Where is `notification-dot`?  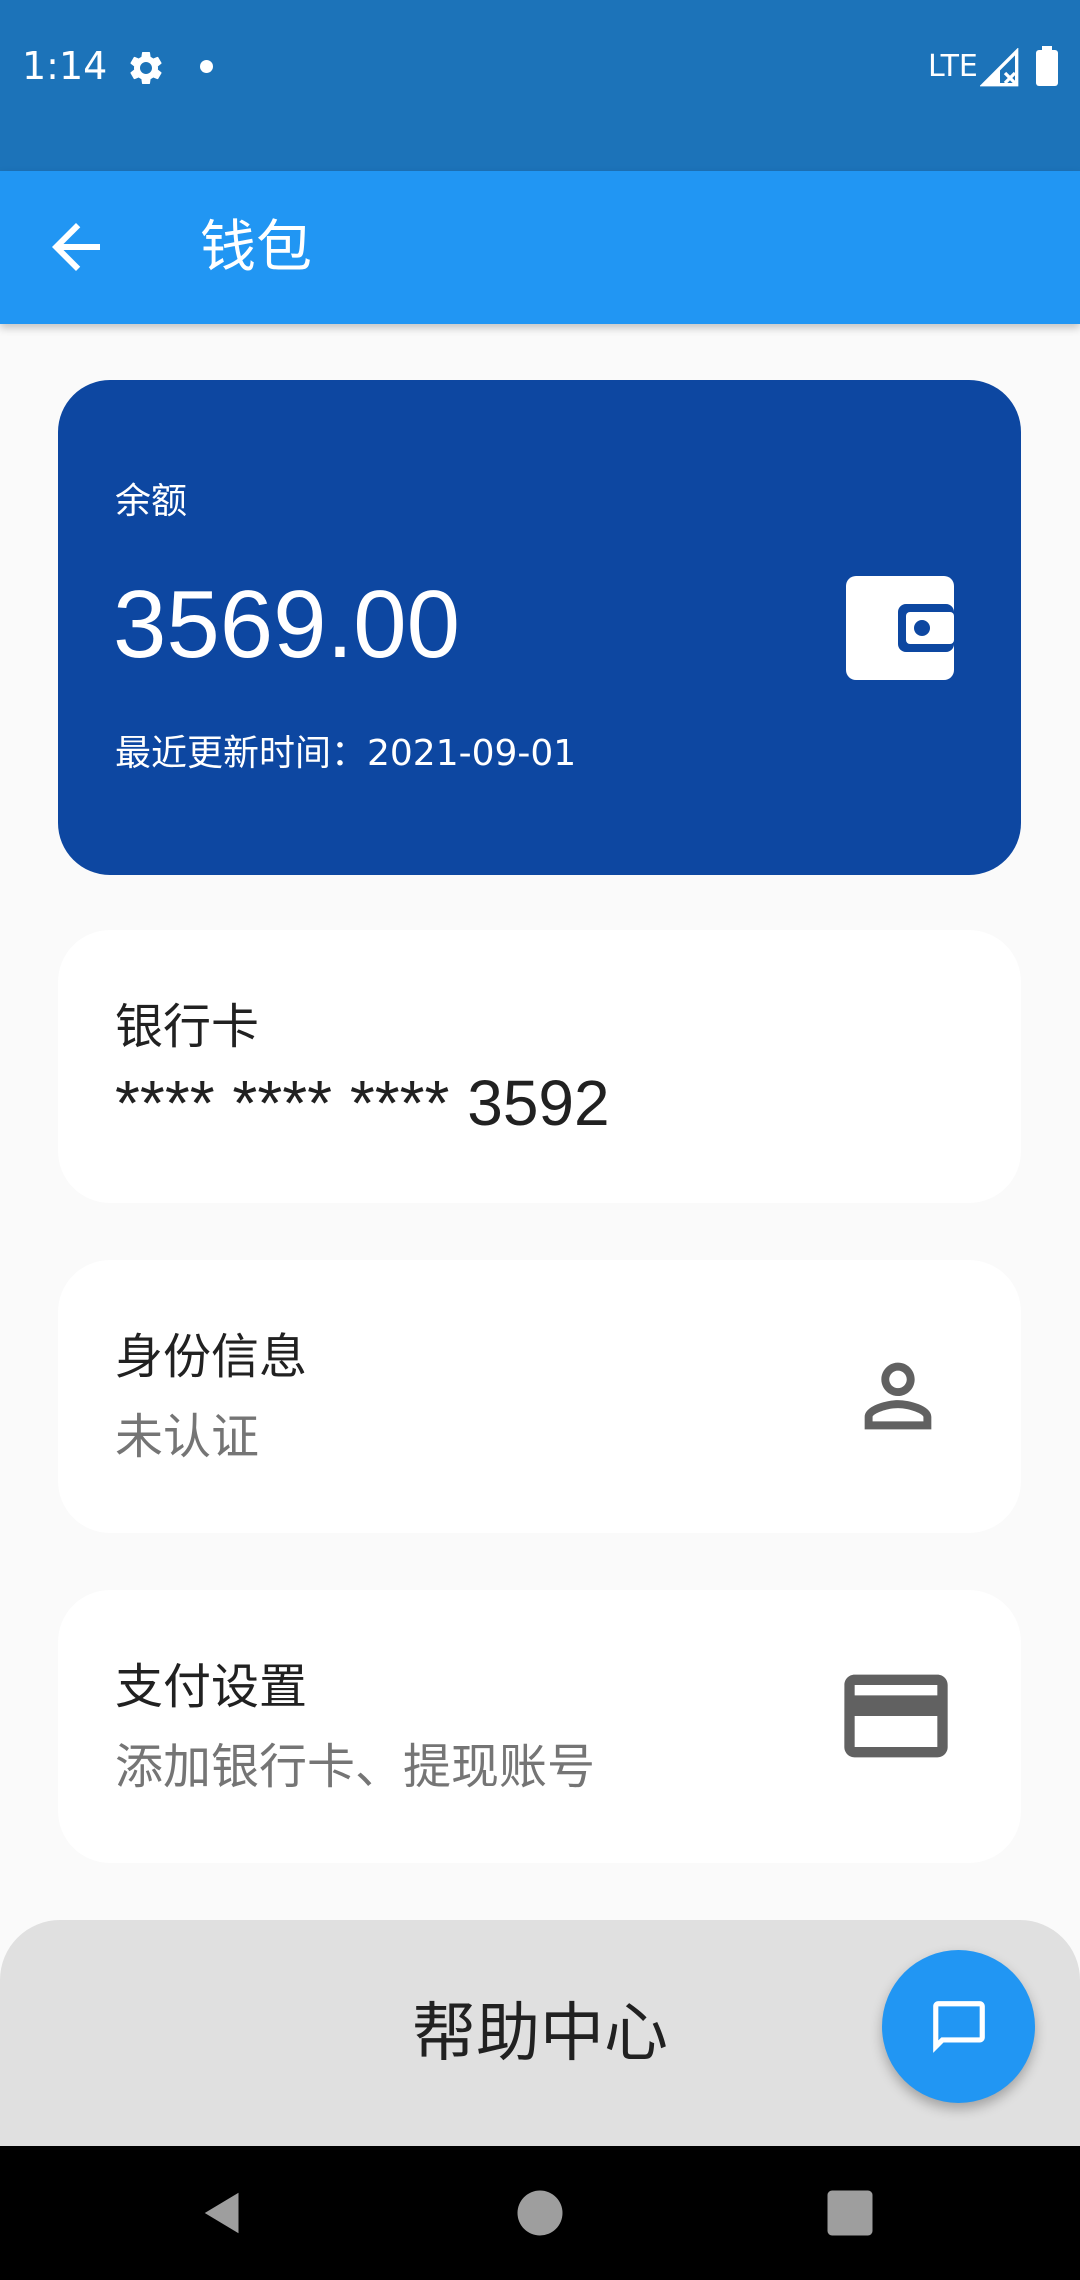
notification-dot is located at coordinates (206, 66).